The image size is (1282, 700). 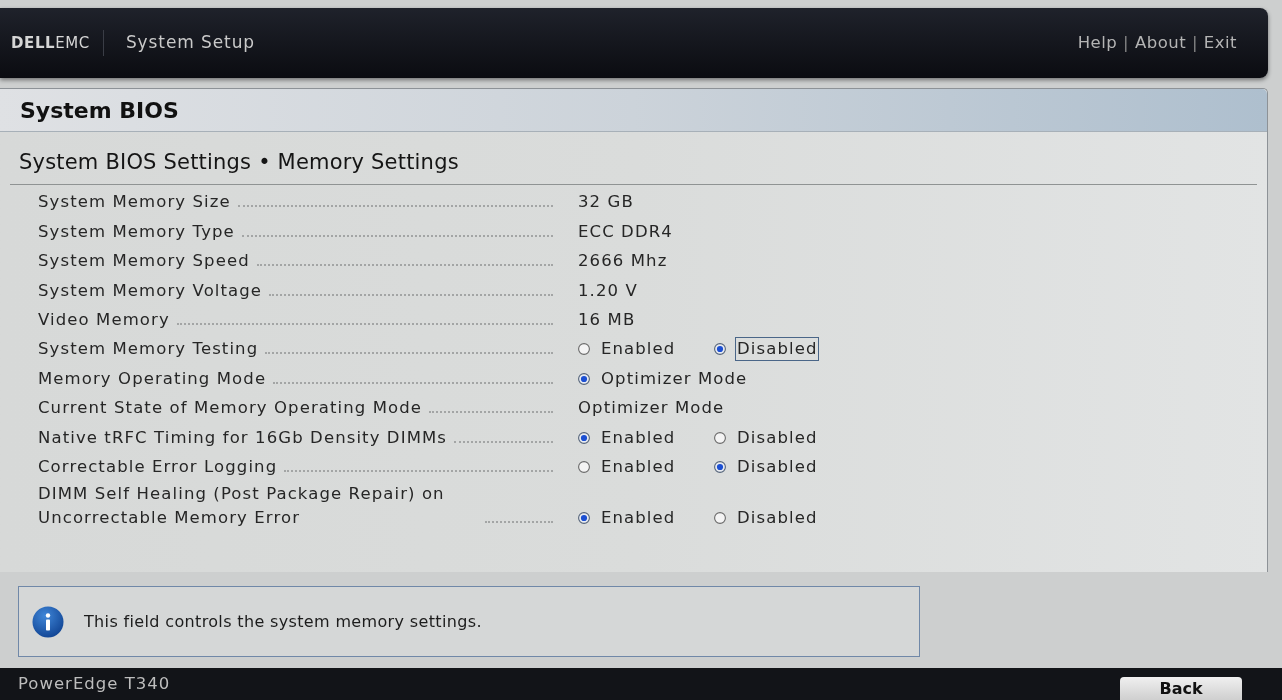 I want to click on setting-label: System Memory Speed, so click(x=144, y=261).